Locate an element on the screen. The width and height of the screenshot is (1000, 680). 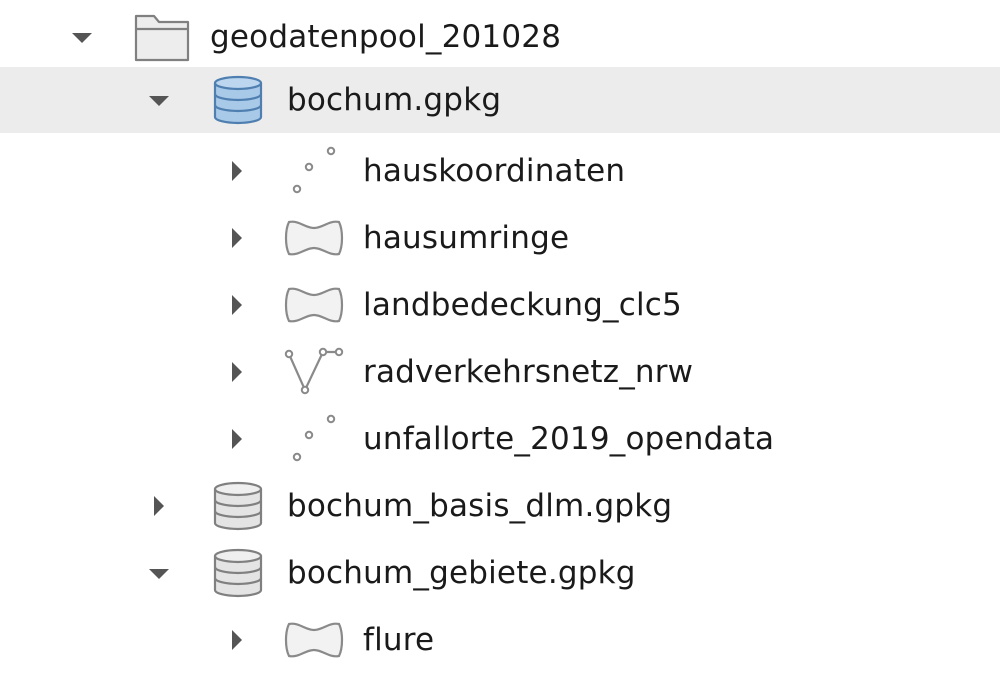
tree-item-database: bochum.gpkg is located at coordinates (500, 100).